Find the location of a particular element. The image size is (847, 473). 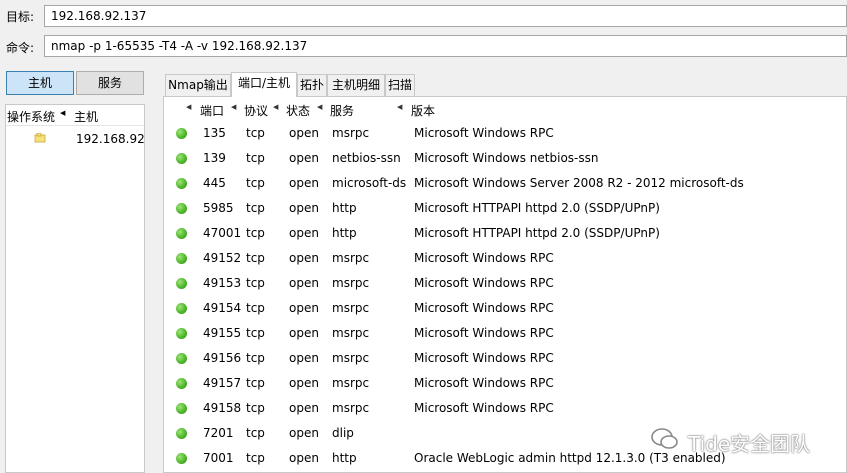

port-cell: 49152 is located at coordinates (222, 258).